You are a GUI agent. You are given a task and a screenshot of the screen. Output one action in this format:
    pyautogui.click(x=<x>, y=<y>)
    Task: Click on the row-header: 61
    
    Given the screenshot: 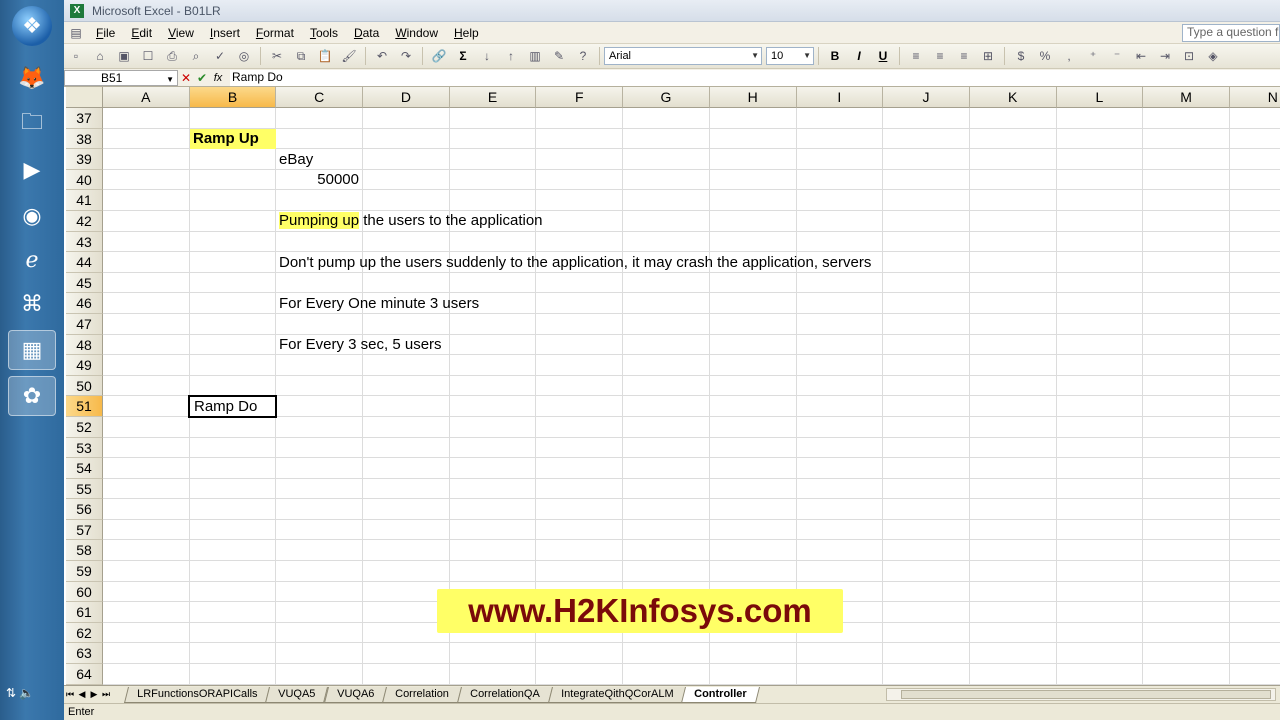 What is the action you would take?
    pyautogui.click(x=84, y=612)
    